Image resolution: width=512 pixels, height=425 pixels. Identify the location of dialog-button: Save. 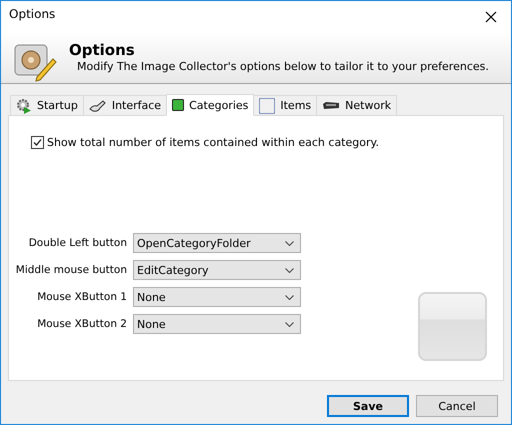
(368, 406).